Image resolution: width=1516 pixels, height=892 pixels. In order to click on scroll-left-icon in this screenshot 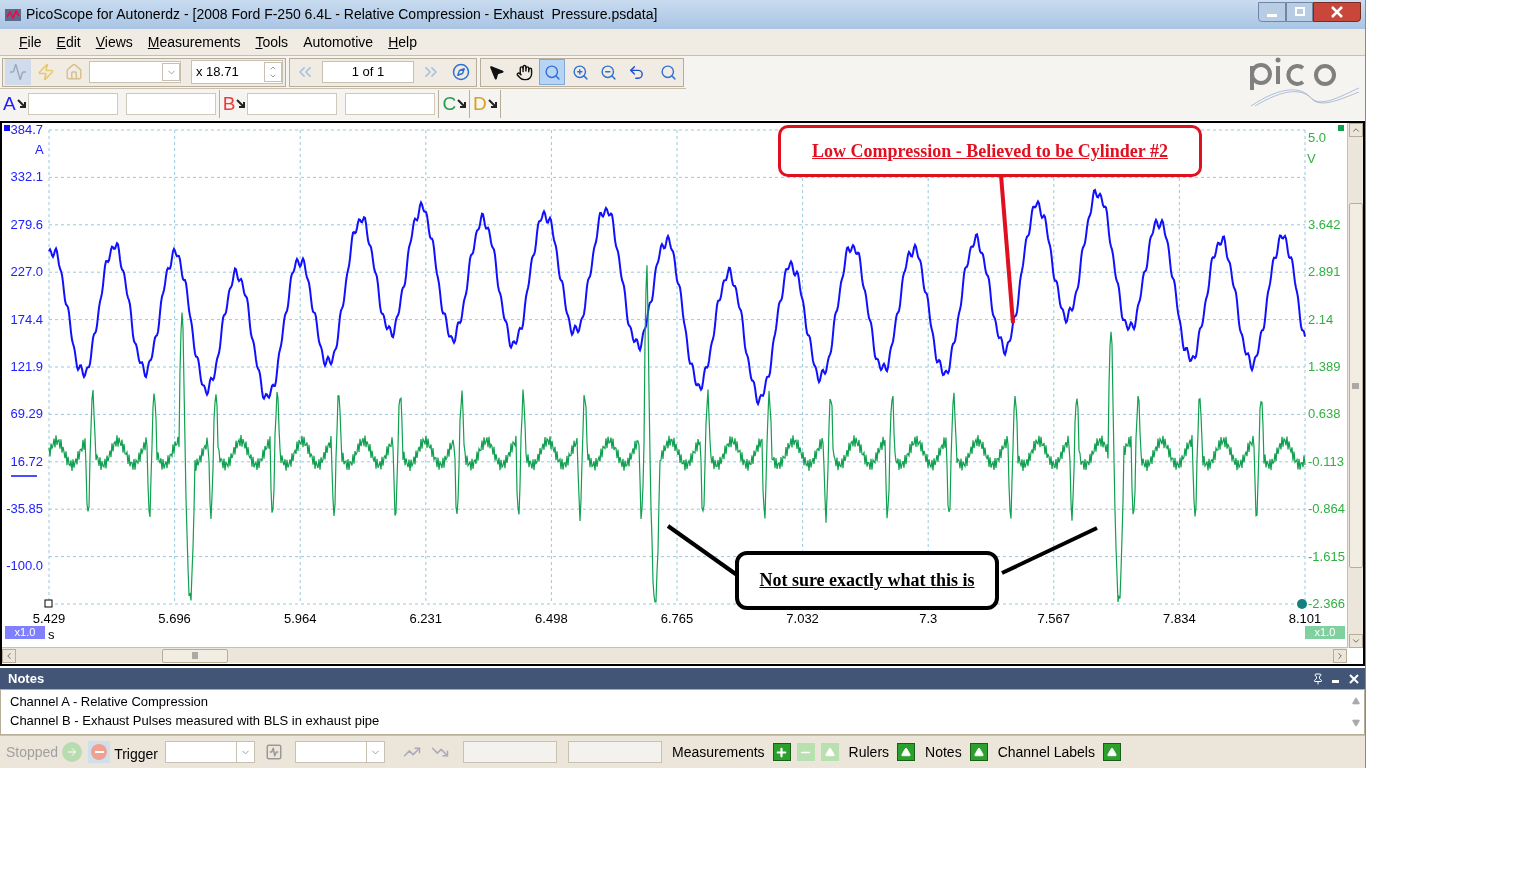, I will do `click(9, 655)`.